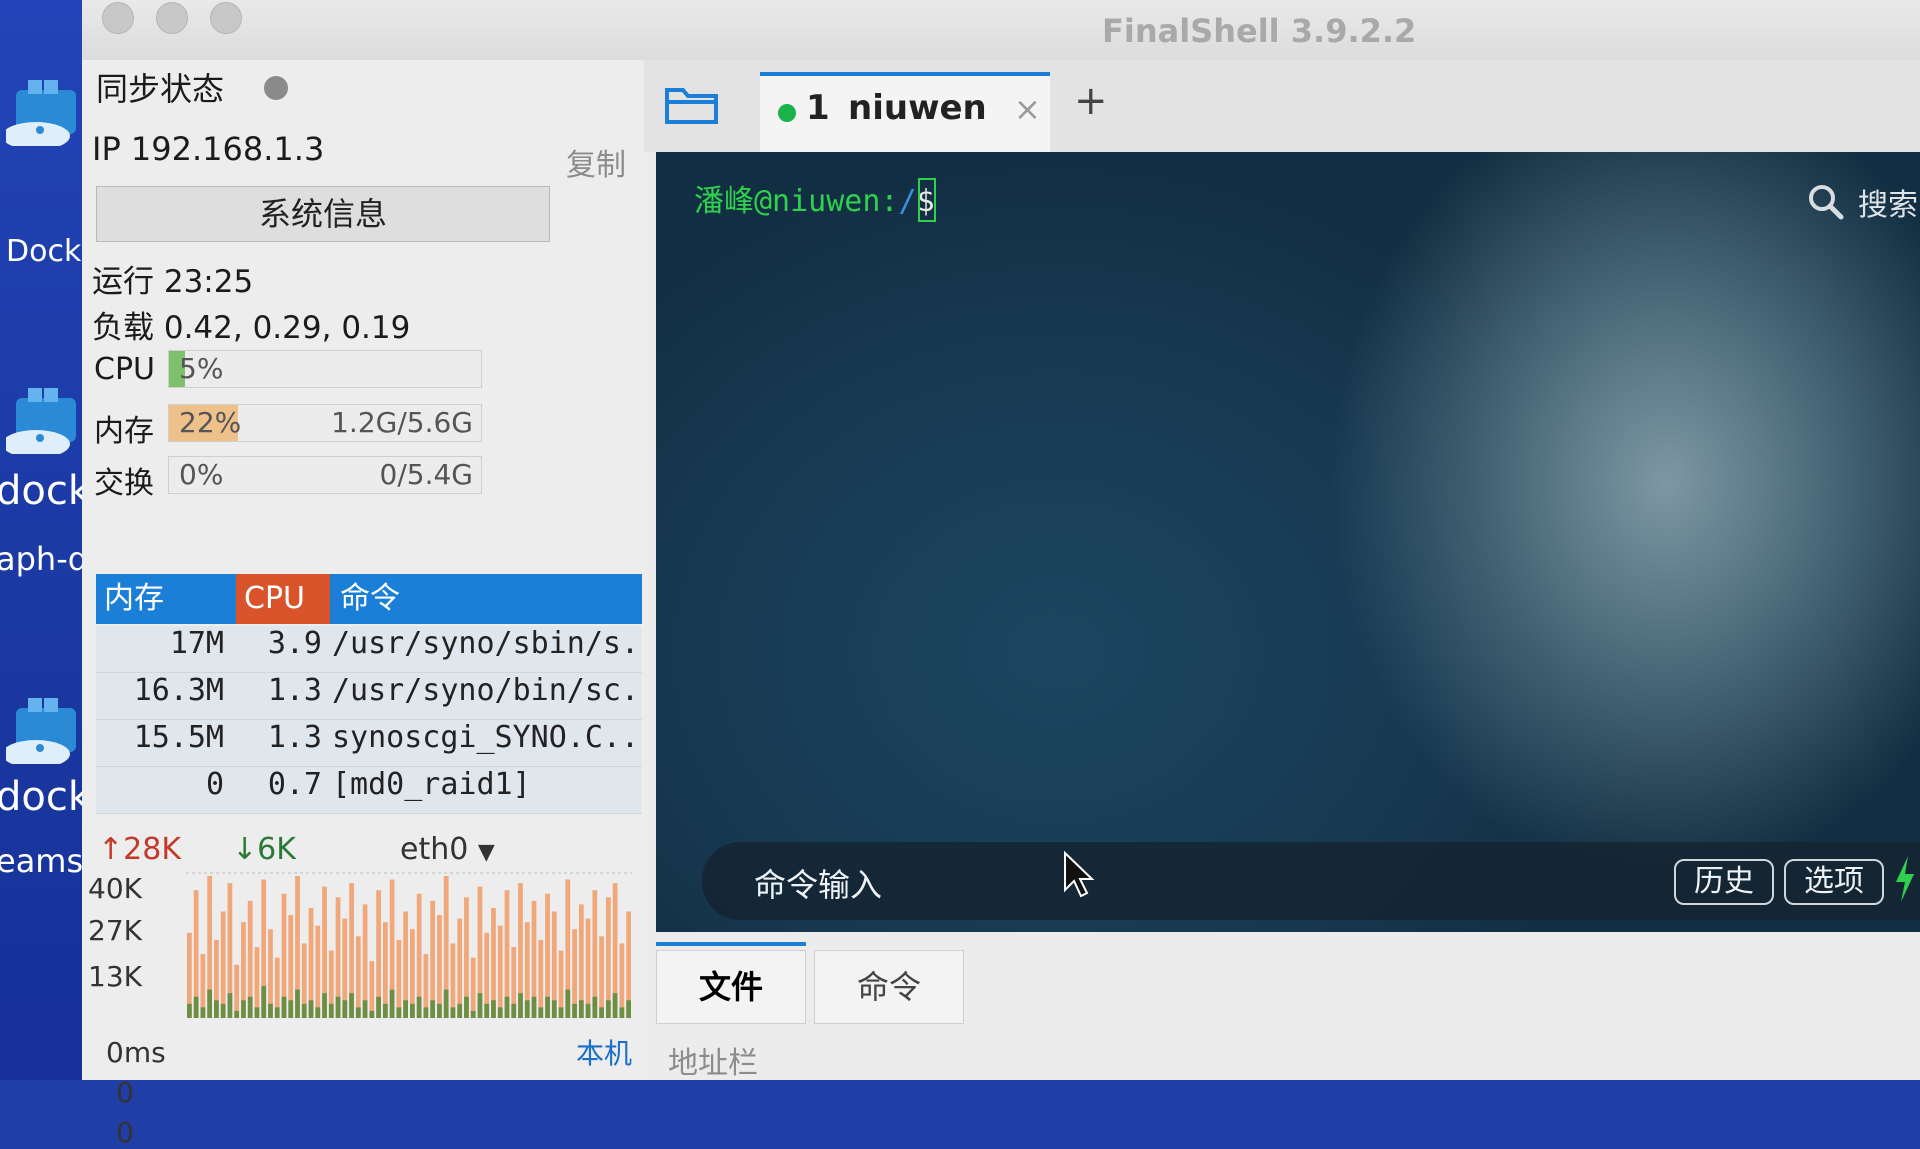 This screenshot has width=1920, height=1149. What do you see at coordinates (325, 423) in the screenshot?
I see `memory-usage-bar: 22% 1.2G/5.6G` at bounding box center [325, 423].